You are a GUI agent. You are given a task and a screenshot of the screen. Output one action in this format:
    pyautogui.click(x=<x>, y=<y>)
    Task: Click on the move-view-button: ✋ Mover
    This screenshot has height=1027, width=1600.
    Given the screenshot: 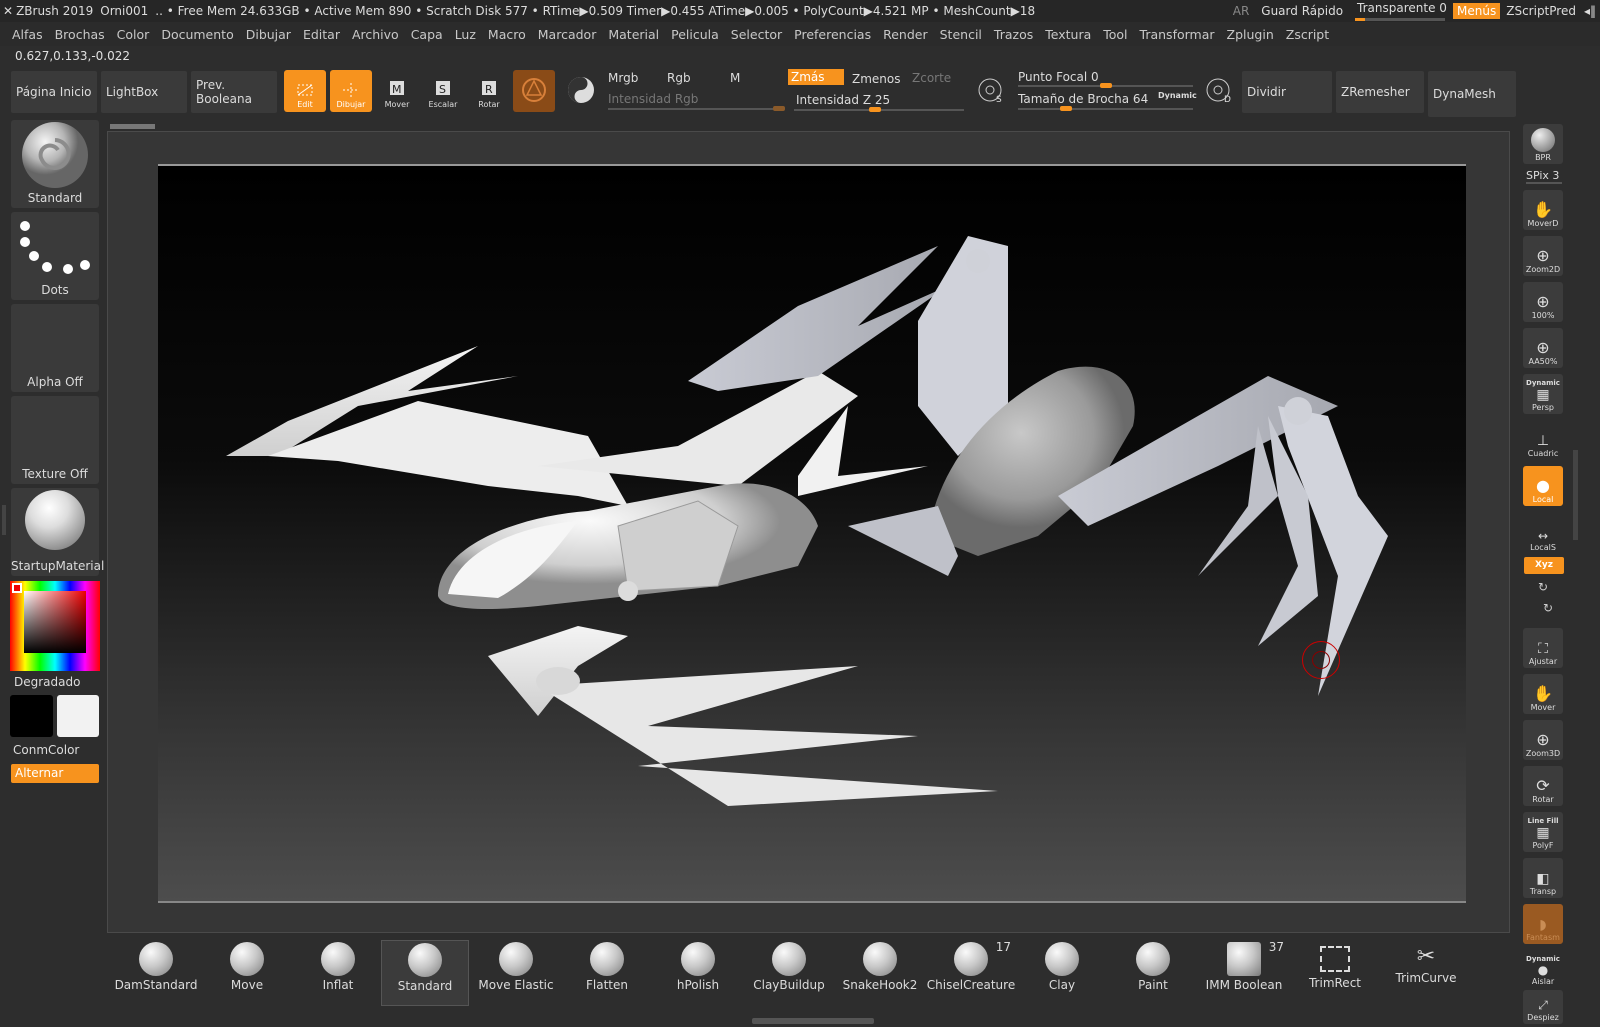 What is the action you would take?
    pyautogui.click(x=1543, y=694)
    